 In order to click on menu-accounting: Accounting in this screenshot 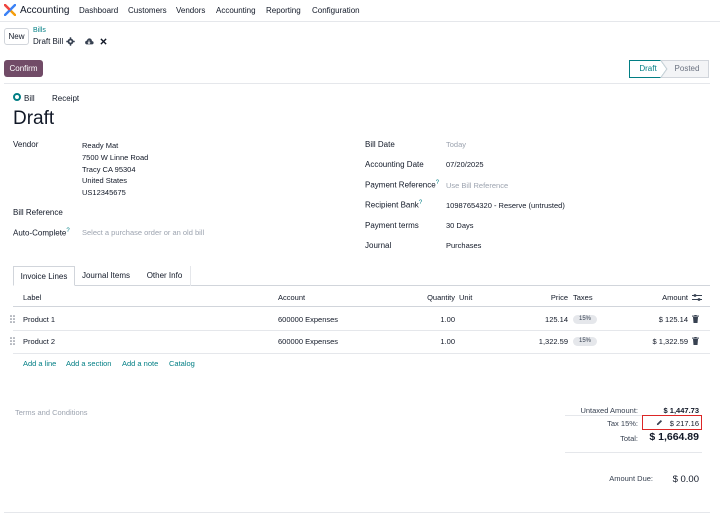, I will do `click(236, 10)`.